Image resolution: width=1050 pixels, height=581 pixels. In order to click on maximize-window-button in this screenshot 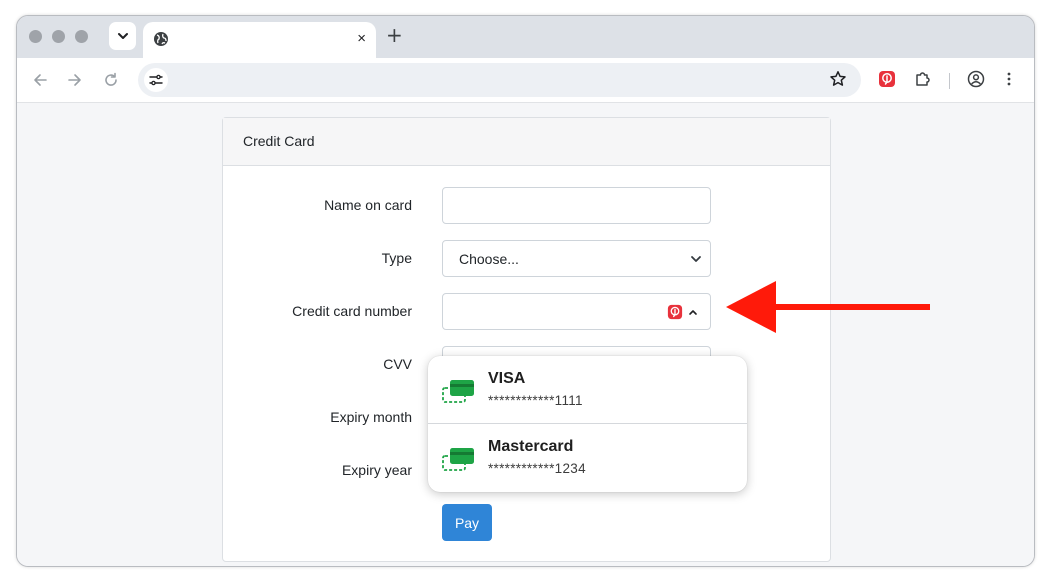, I will do `click(81, 36)`.